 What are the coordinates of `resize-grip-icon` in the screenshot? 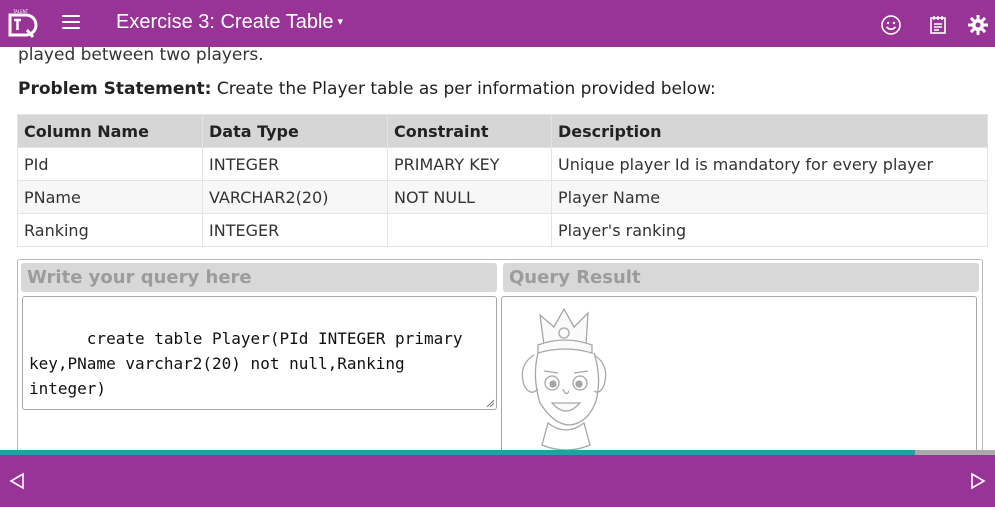 It's located at (490, 403).